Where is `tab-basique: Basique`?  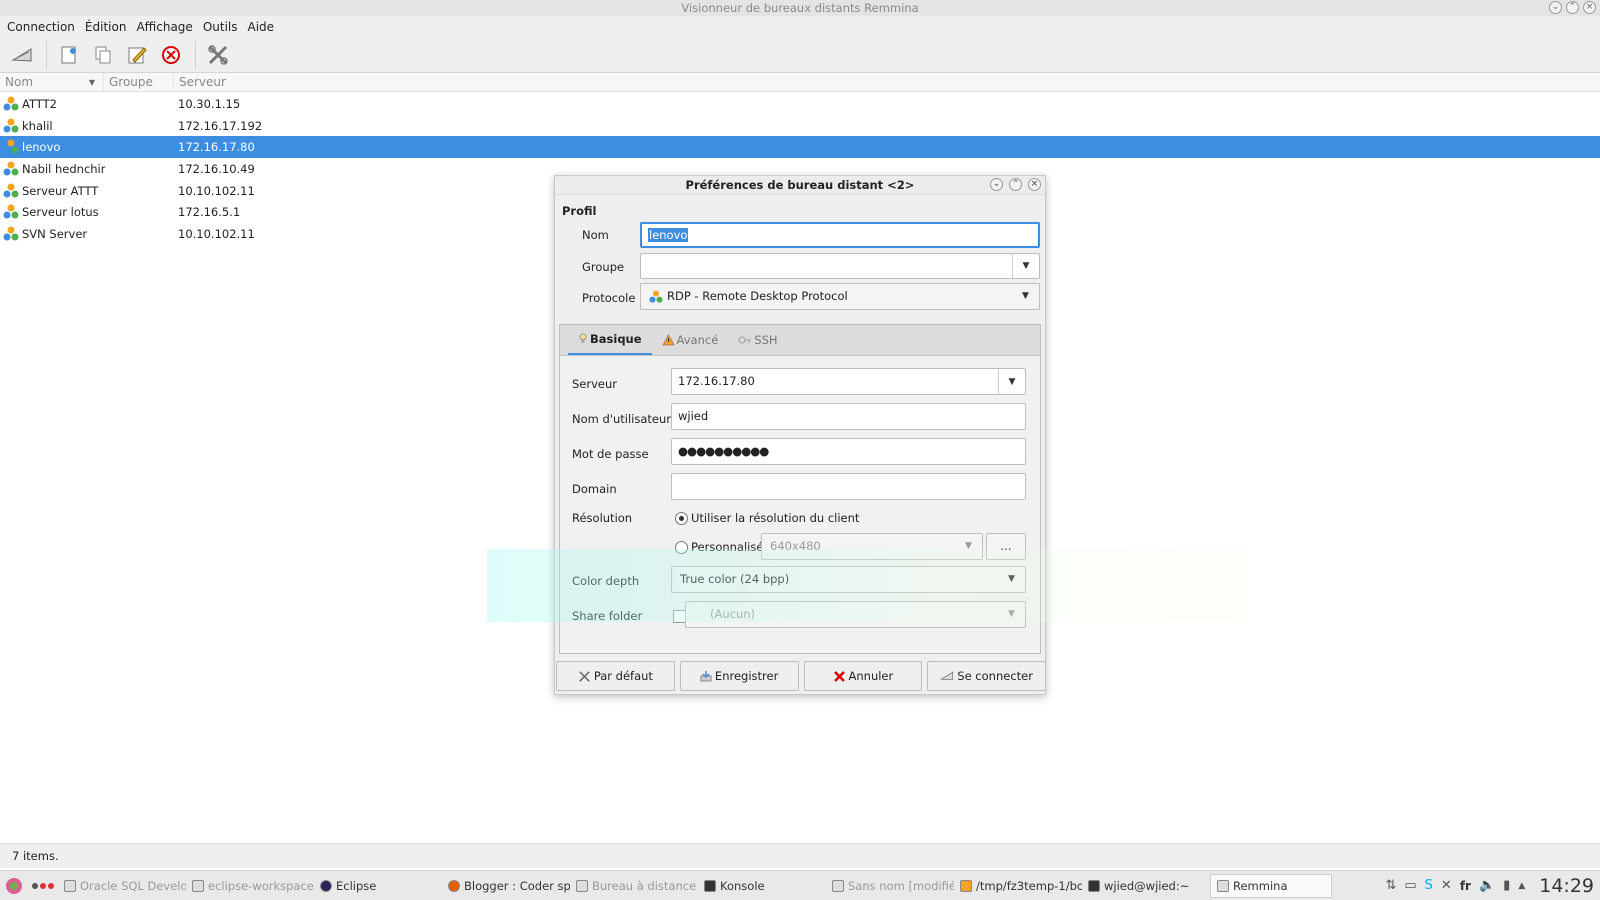 tab-basique: Basique is located at coordinates (610, 340).